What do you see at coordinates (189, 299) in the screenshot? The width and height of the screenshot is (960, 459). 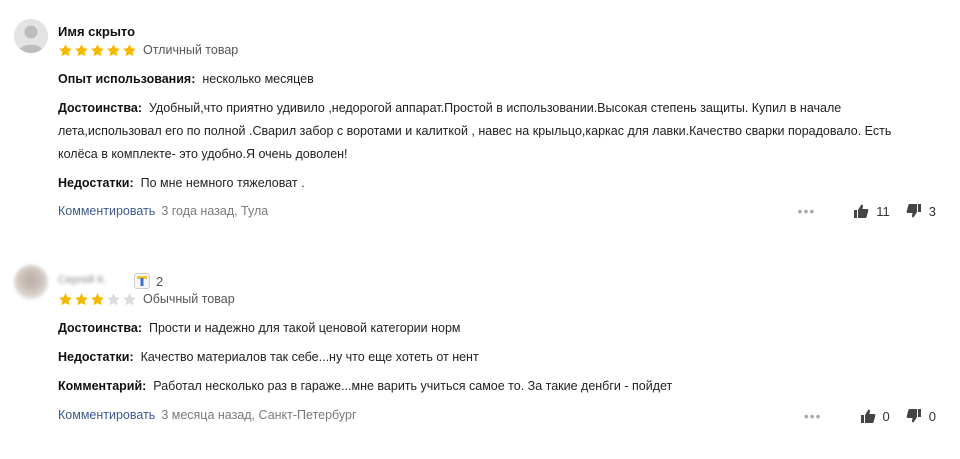 I see `rating-label: Обычный товар` at bounding box center [189, 299].